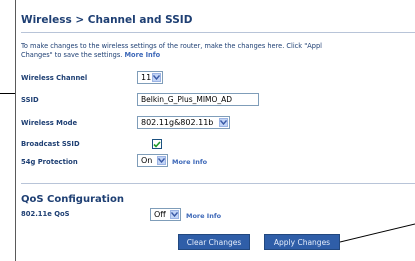 The width and height of the screenshot is (415, 261). I want to click on callout-line-right, so click(377, 233).